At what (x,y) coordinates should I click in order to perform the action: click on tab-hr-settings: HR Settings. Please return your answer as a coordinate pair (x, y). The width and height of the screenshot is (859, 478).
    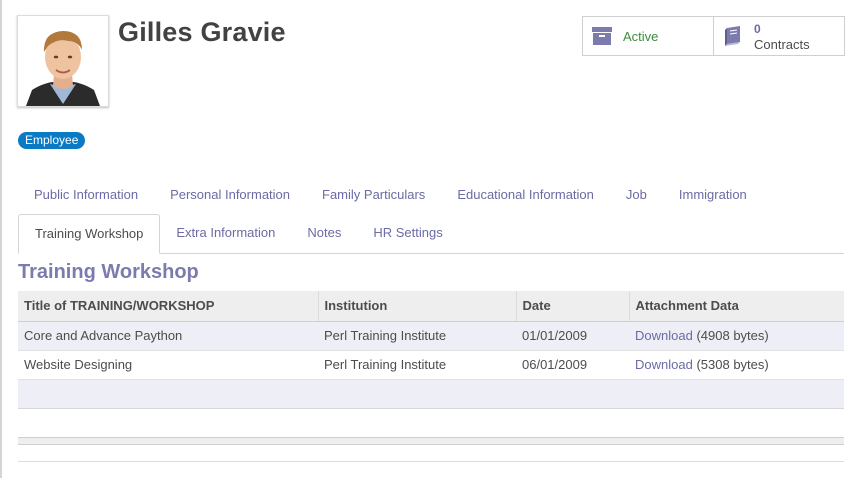
    Looking at the image, I should click on (407, 234).